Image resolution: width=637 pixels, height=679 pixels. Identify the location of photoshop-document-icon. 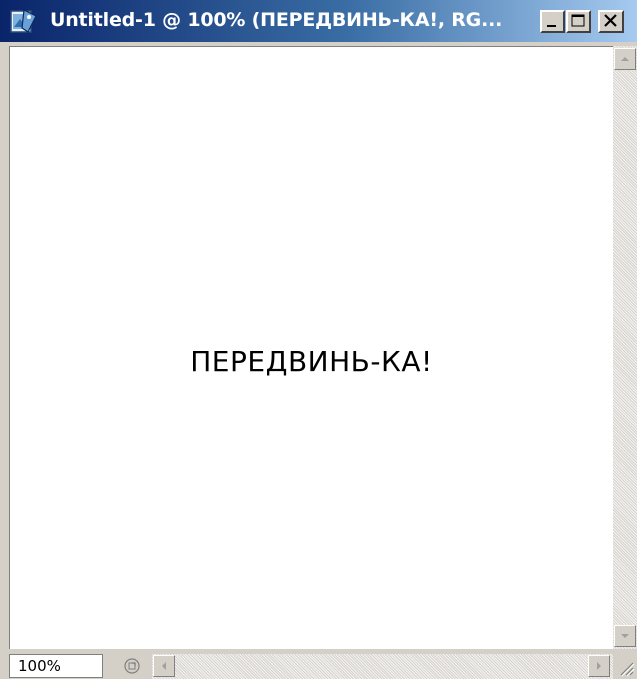
(24, 21).